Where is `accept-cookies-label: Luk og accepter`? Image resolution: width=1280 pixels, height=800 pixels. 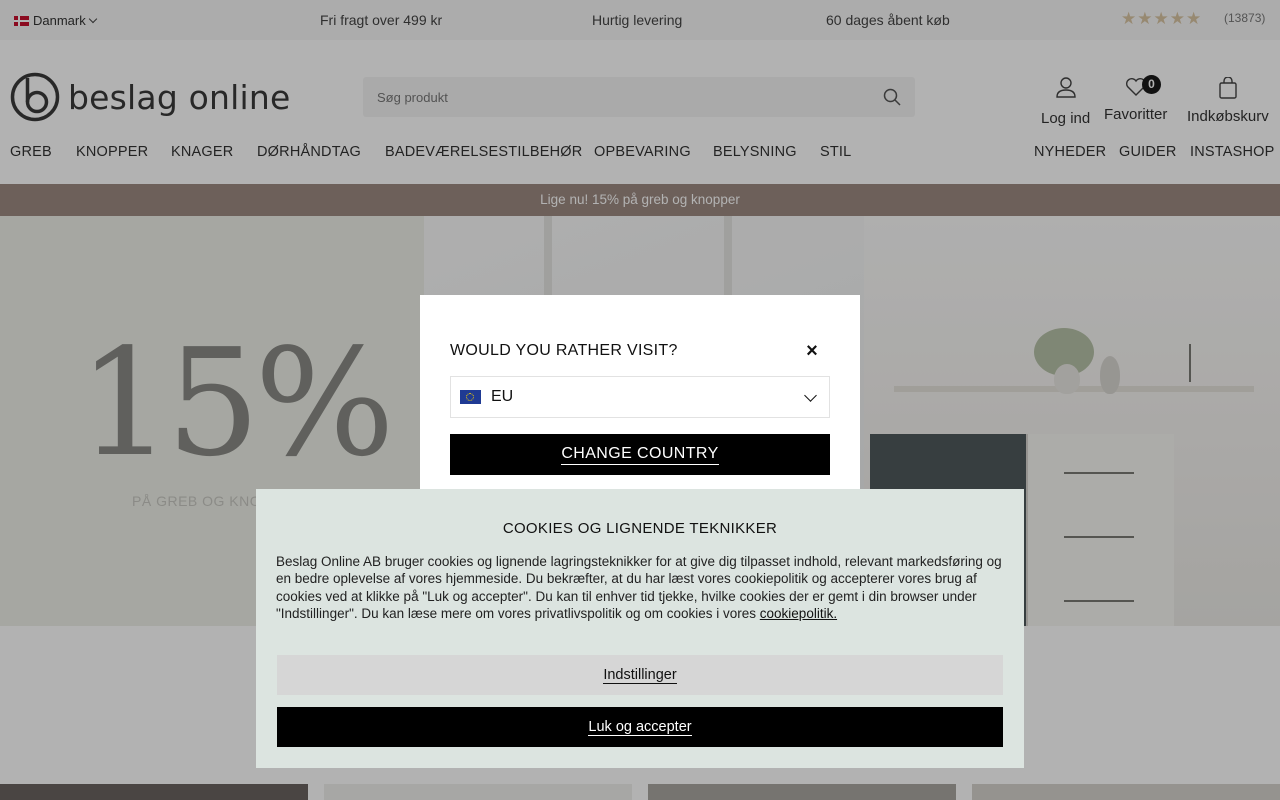
accept-cookies-label: Luk og accepter is located at coordinates (640, 727).